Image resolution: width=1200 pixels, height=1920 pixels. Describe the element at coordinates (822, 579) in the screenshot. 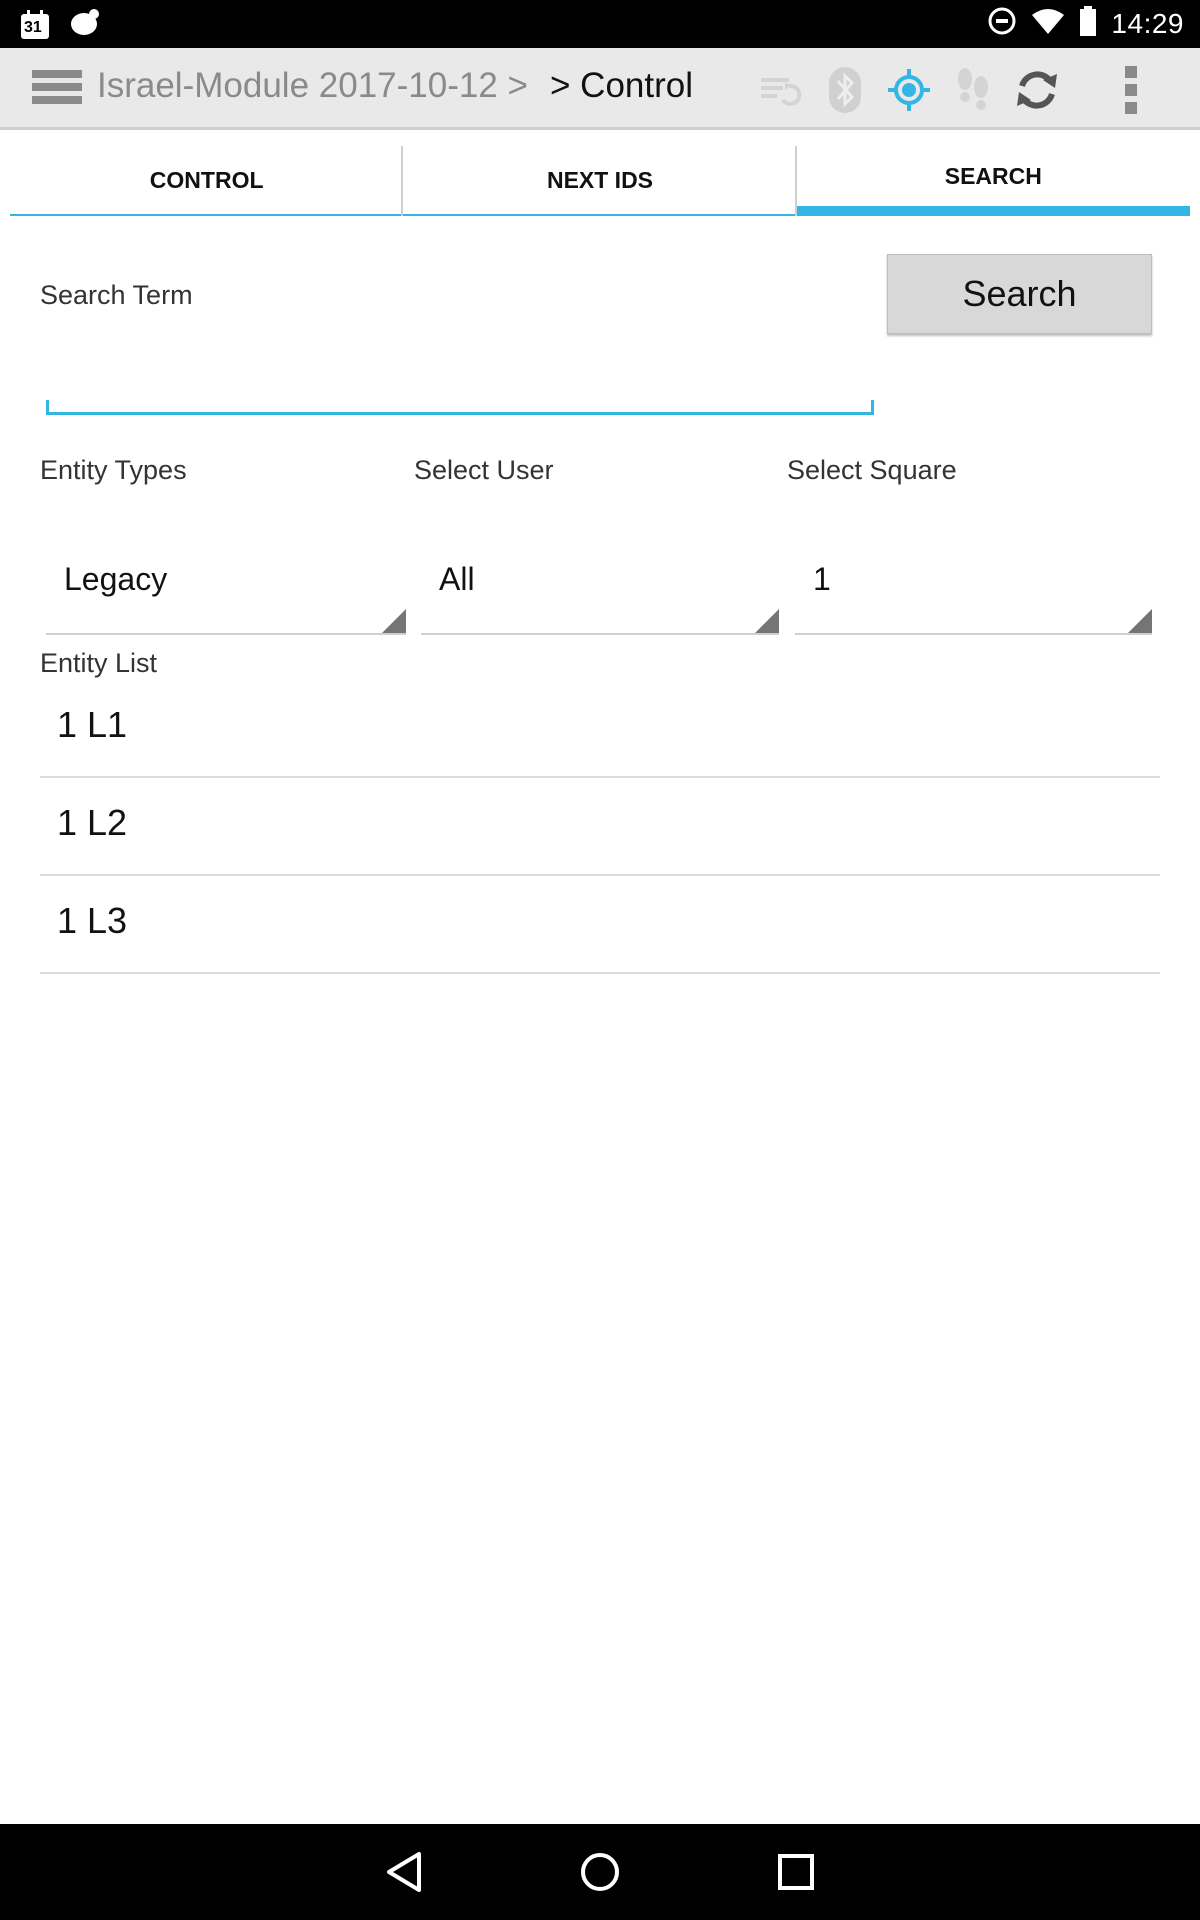

I see `select-square-value: 1` at that location.